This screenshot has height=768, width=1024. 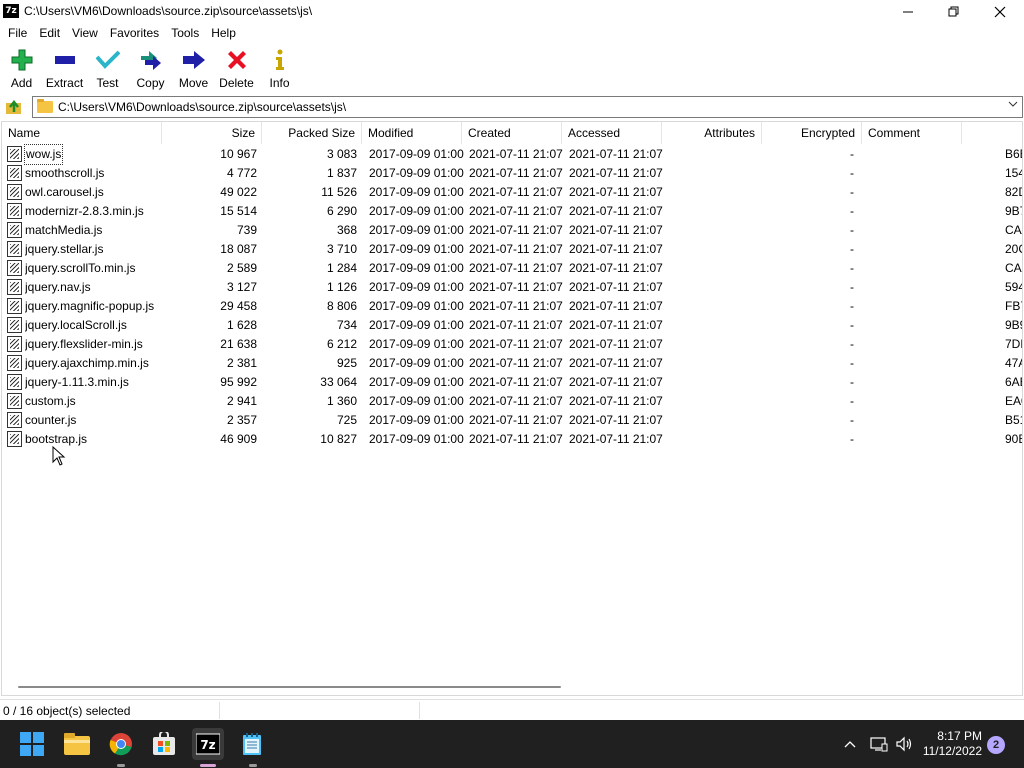 I want to click on status-divider, so click(x=419, y=710).